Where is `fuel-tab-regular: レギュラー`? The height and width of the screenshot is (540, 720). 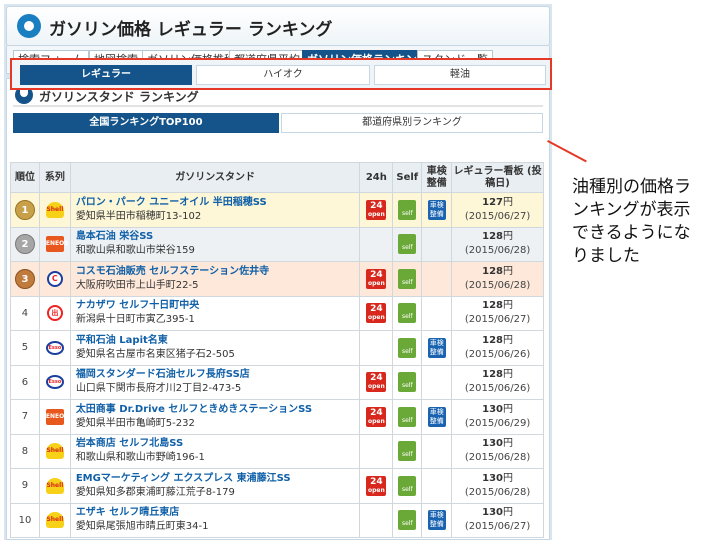 fuel-tab-regular: レギュラー is located at coordinates (106, 75).